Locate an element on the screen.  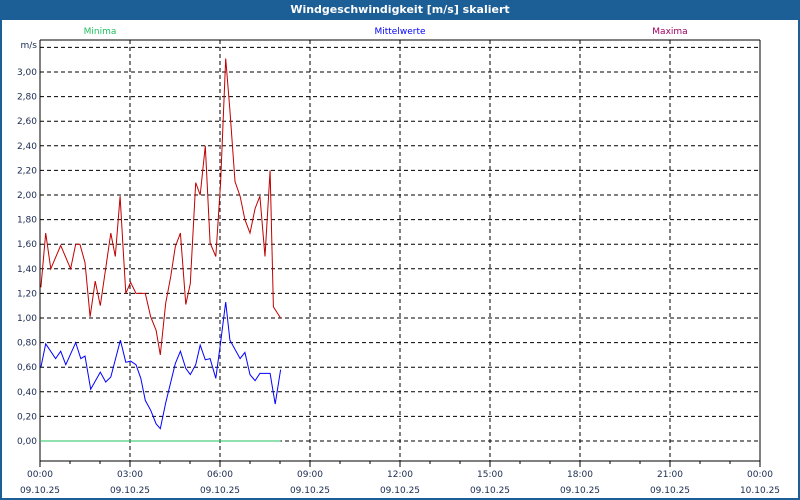
y-tick-label: 1,00 is located at coordinates (27, 319).